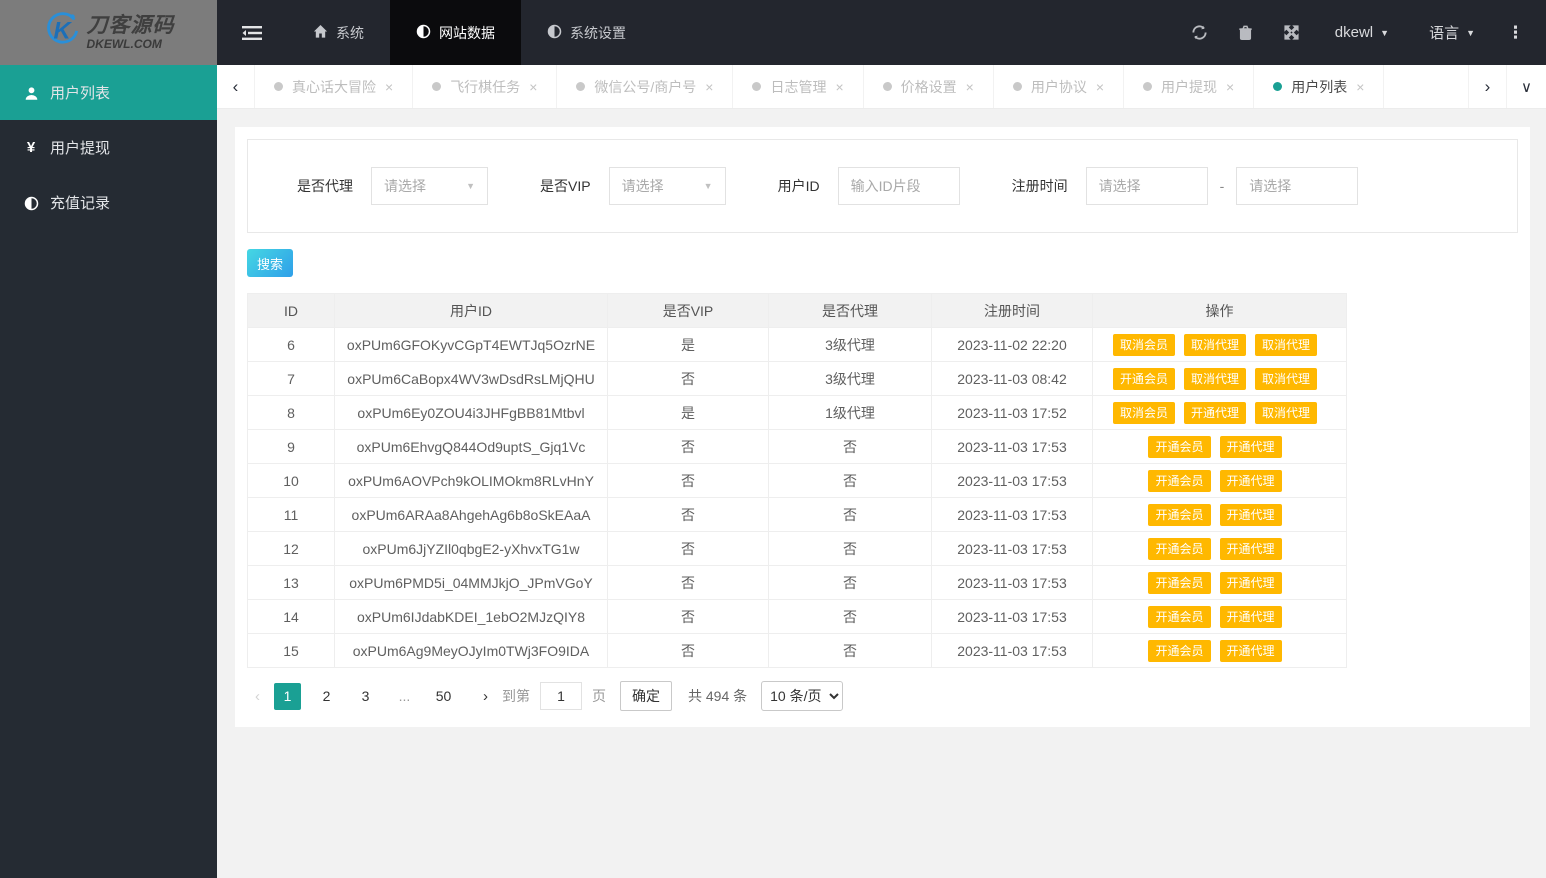 This screenshot has width=1546, height=878. What do you see at coordinates (708, 186) in the screenshot?
I see `chevron-down-icon: ▼` at bounding box center [708, 186].